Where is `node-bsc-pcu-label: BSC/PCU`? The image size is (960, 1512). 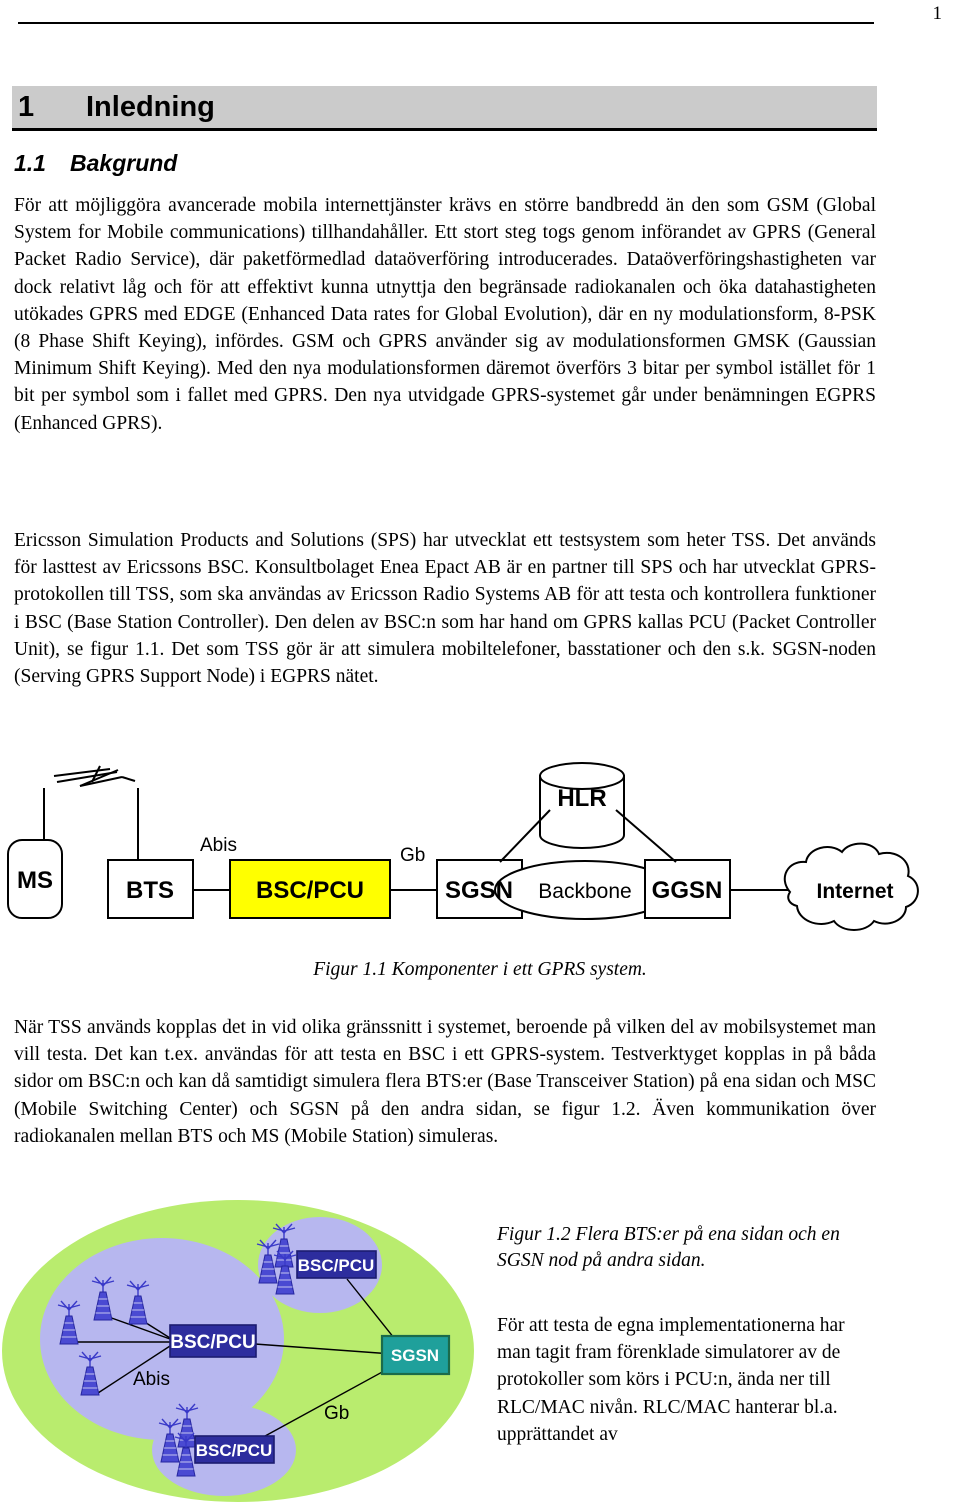
node-bsc-pcu-label: BSC/PCU is located at coordinates (310, 890).